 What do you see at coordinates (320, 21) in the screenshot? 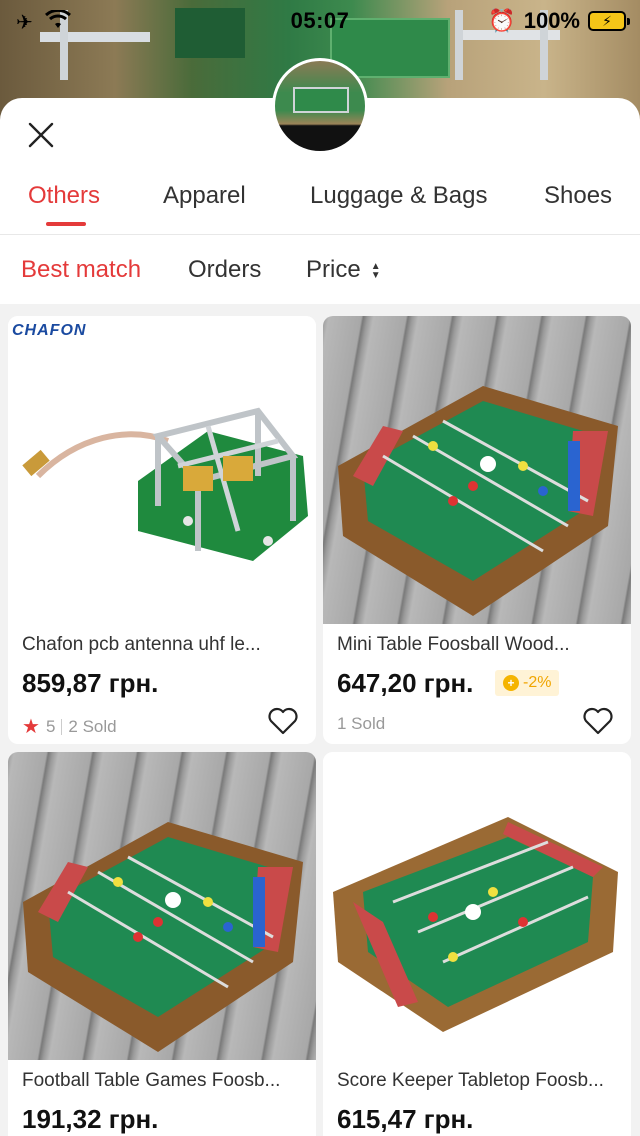
I see `status-bar: ✈ 05:07 ⏰ 100% ⚡` at bounding box center [320, 21].